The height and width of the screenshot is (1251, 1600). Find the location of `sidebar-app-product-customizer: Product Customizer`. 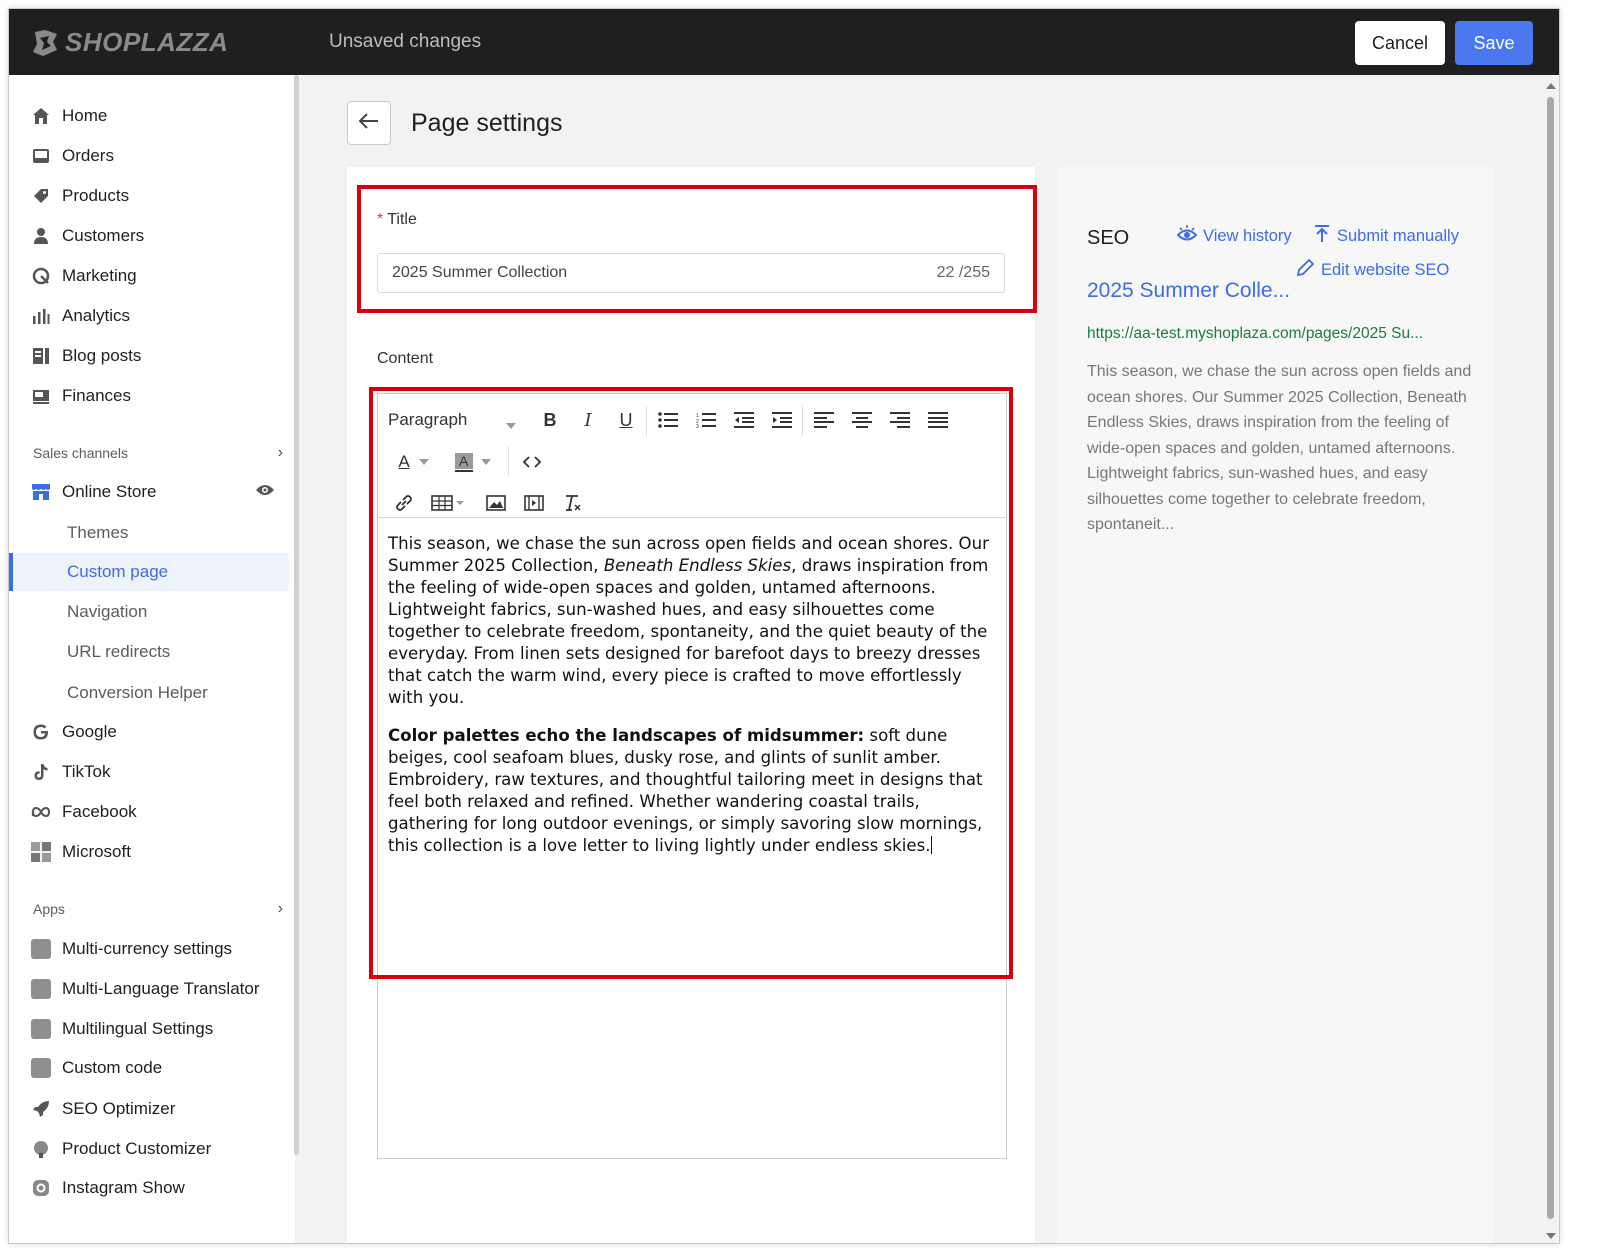

sidebar-app-product-customizer: Product Customizer is located at coordinates (149, 1149).